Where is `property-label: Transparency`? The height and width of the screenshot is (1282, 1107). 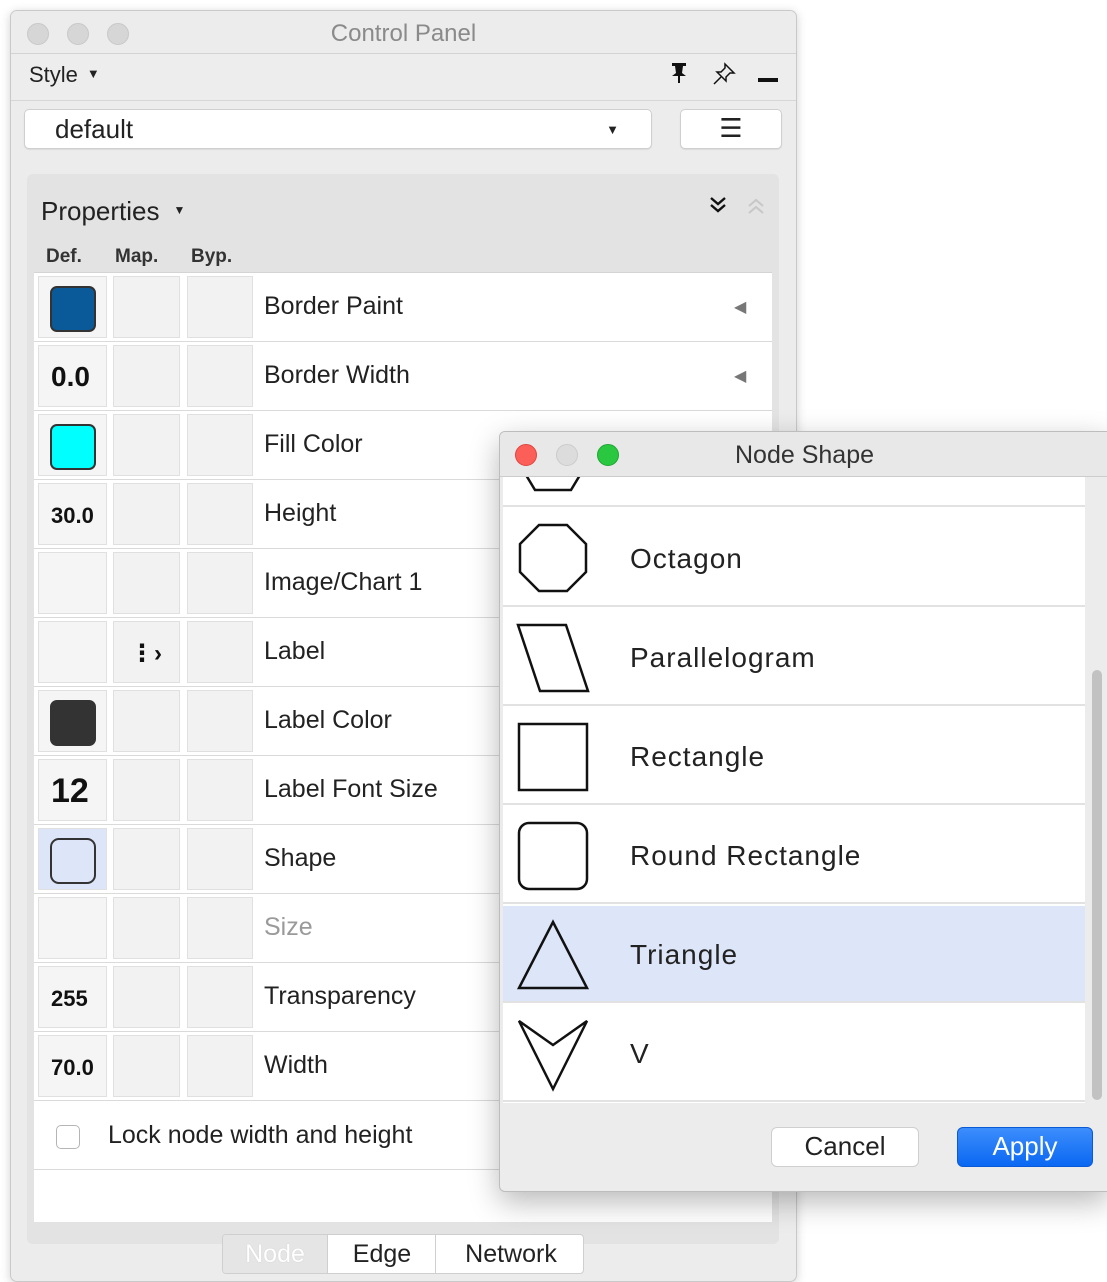 property-label: Transparency is located at coordinates (340, 996).